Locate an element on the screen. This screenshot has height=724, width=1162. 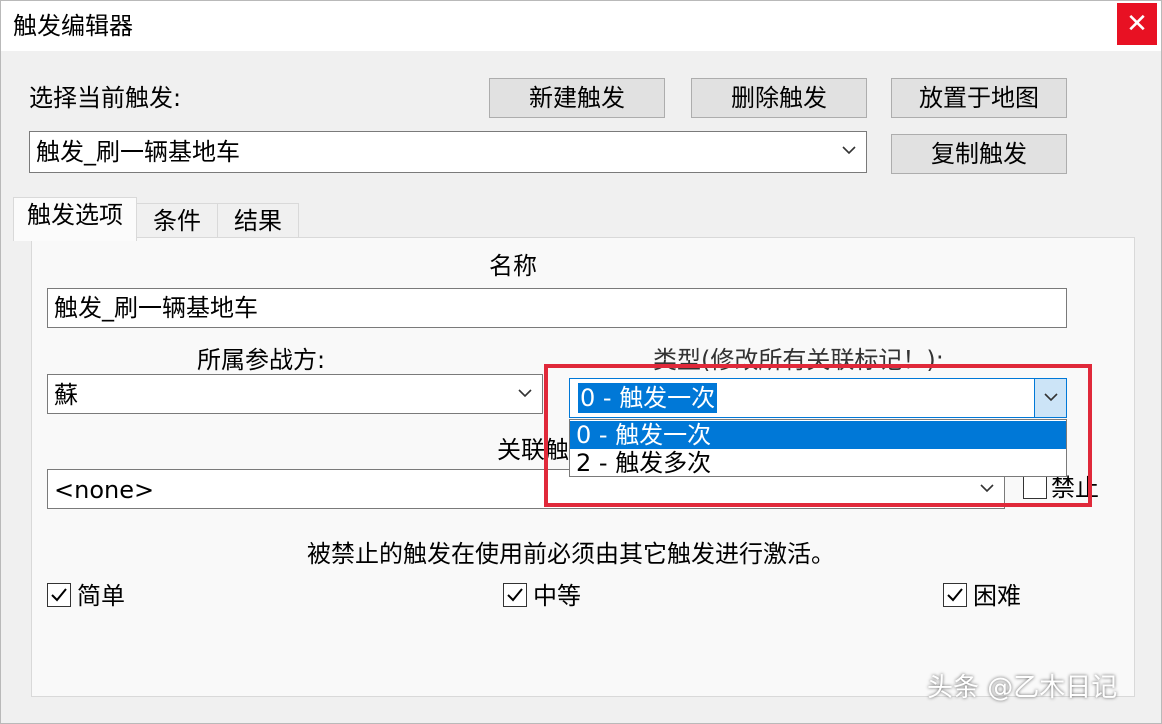
title-bar: 触发编辑器 ✕ is located at coordinates (581, 26).